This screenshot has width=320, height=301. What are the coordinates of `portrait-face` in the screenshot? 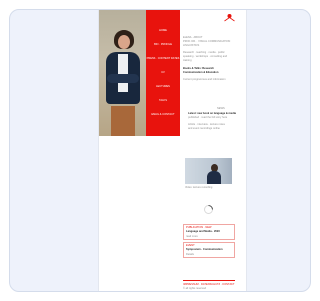 It's located at (124, 42).